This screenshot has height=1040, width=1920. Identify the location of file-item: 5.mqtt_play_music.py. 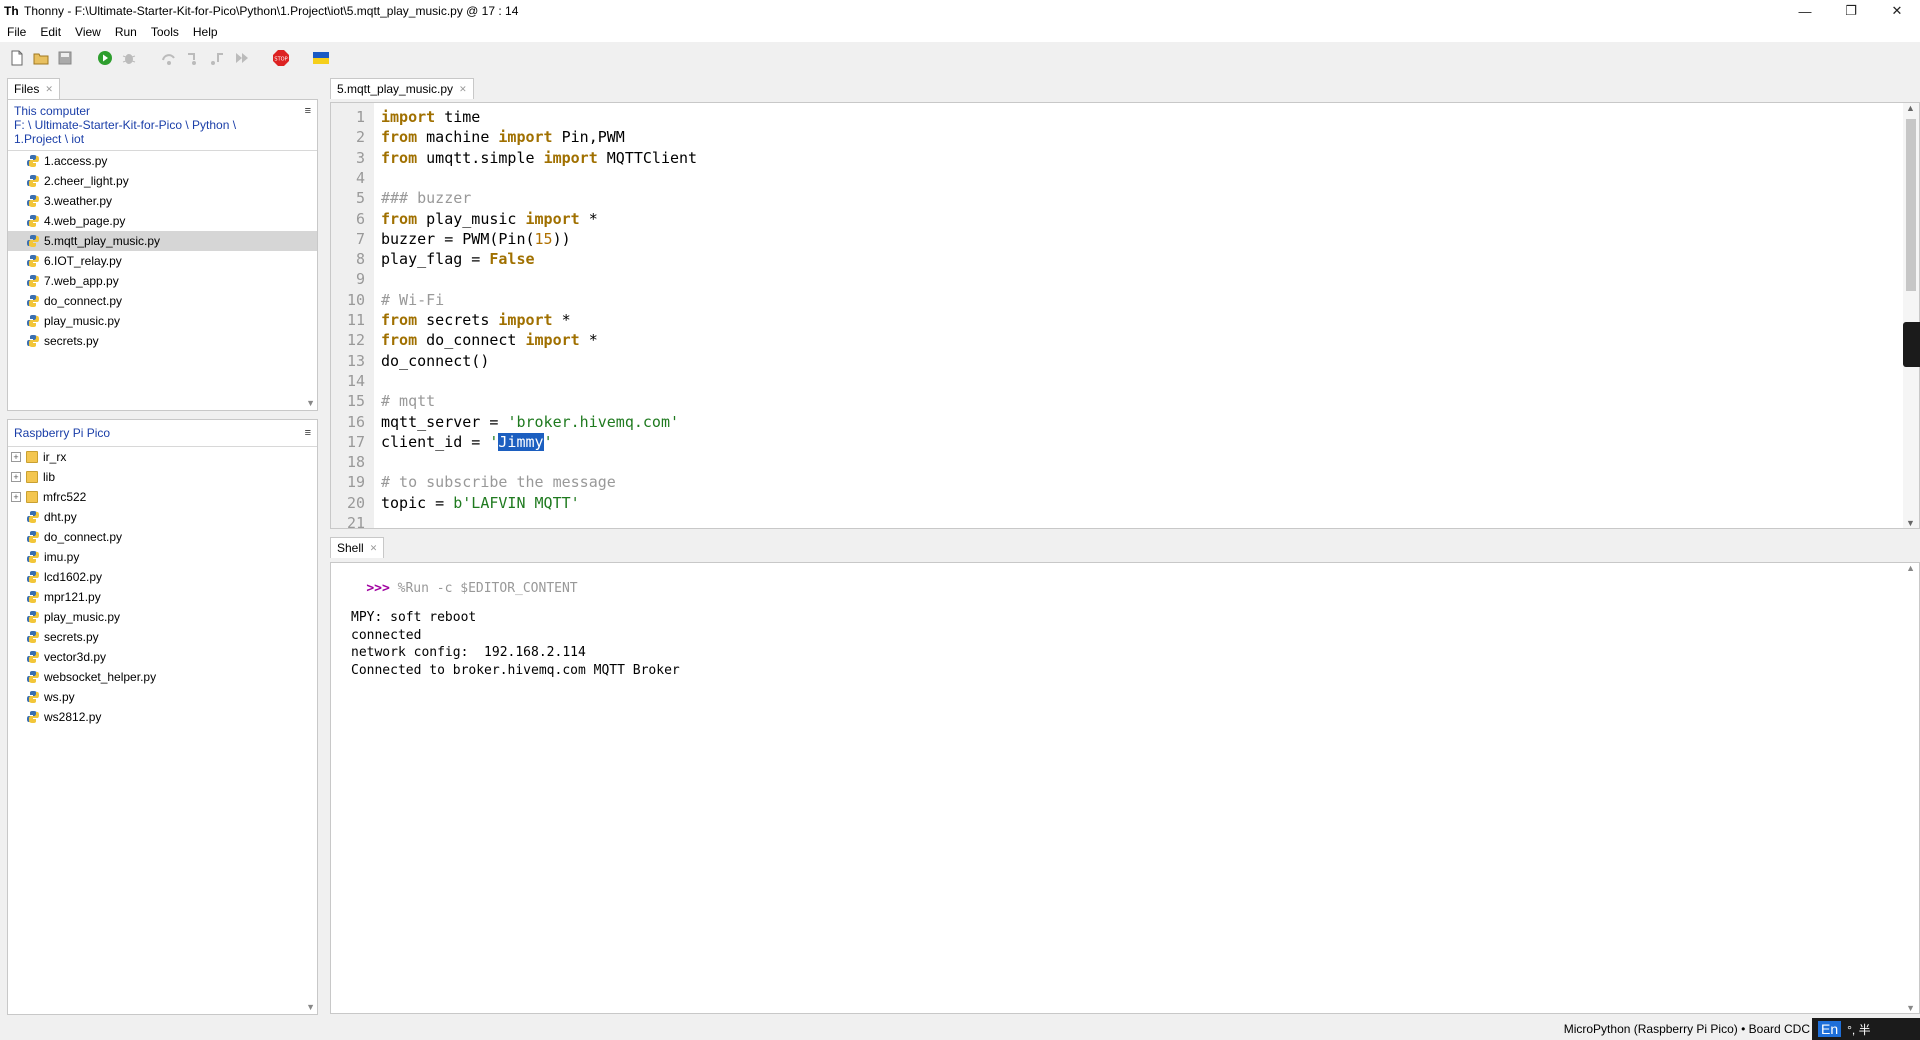
(162, 241).